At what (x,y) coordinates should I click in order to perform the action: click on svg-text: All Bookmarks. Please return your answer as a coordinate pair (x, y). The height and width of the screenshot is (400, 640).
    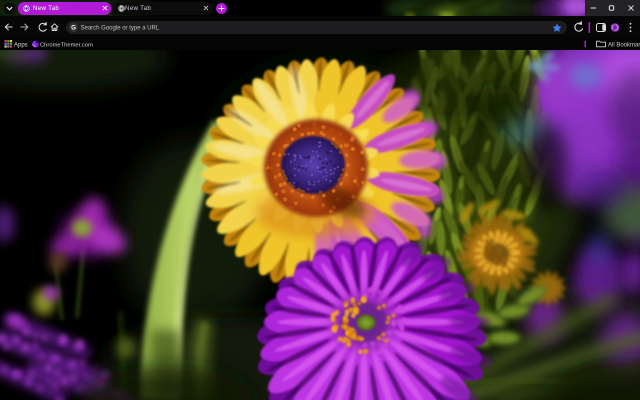
    Looking at the image, I should click on (624, 45).